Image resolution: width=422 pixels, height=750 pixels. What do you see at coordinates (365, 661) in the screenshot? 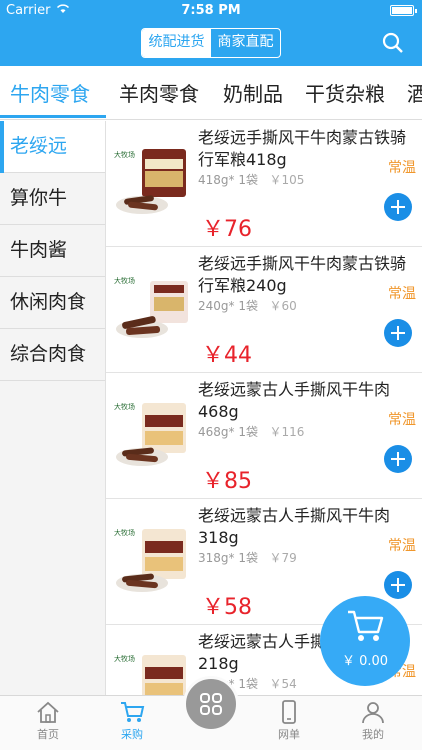
I see `cart-total: ￥ 0.00` at bounding box center [365, 661].